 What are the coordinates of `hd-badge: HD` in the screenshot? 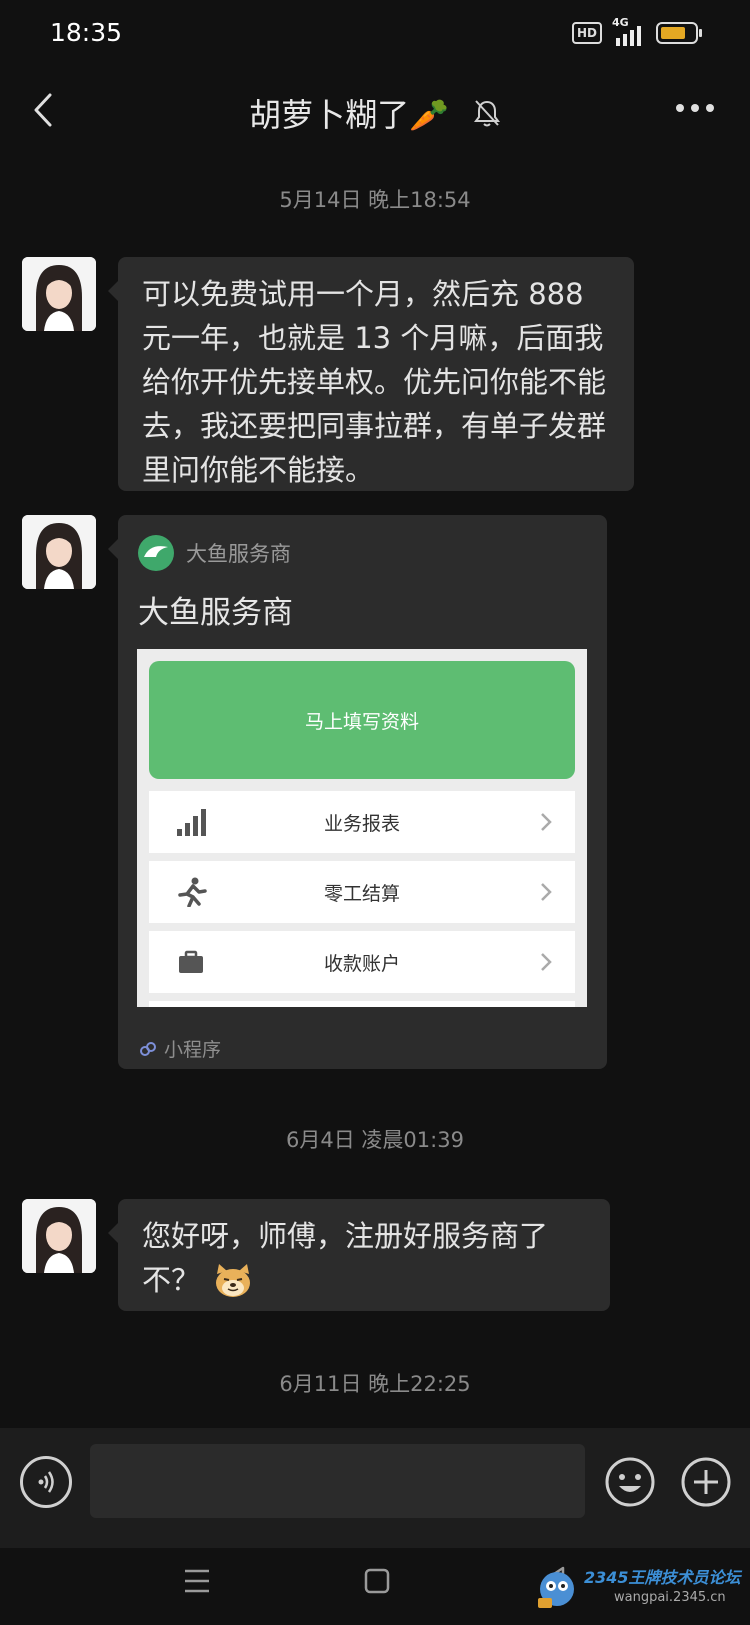 It's located at (586, 33).